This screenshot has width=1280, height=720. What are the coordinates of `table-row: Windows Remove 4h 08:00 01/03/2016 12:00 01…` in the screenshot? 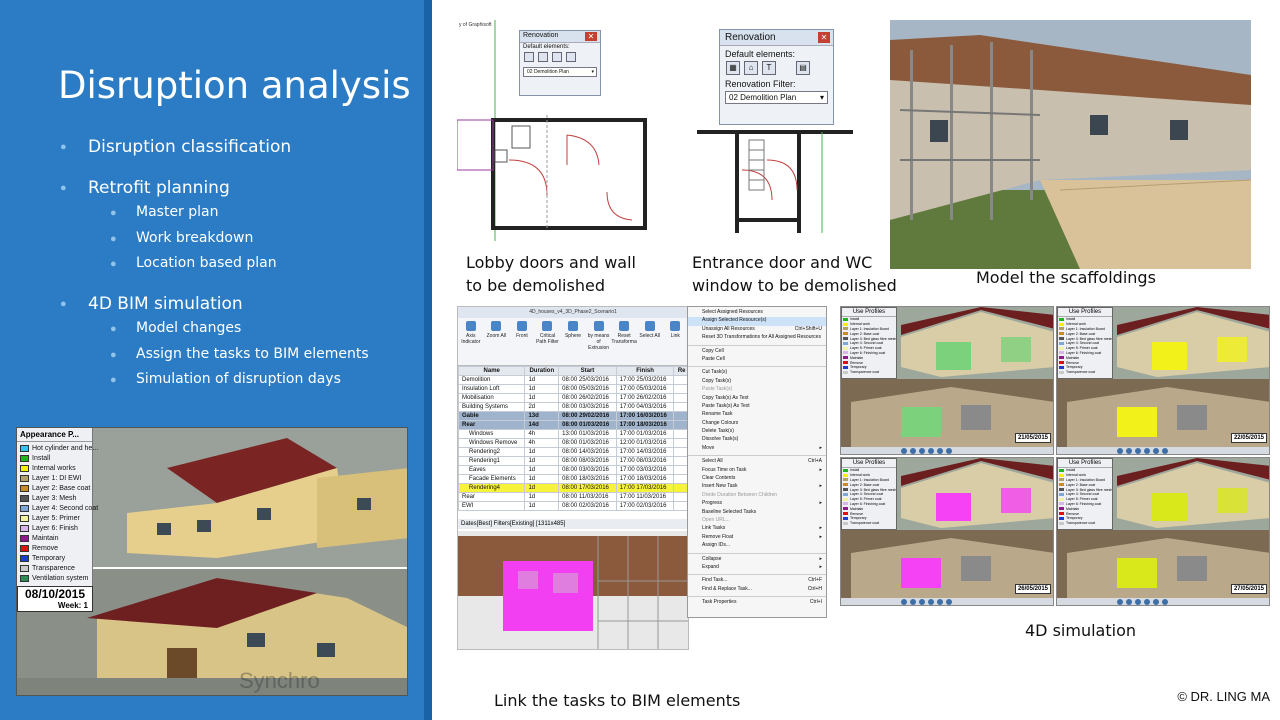 It's located at (573, 443).